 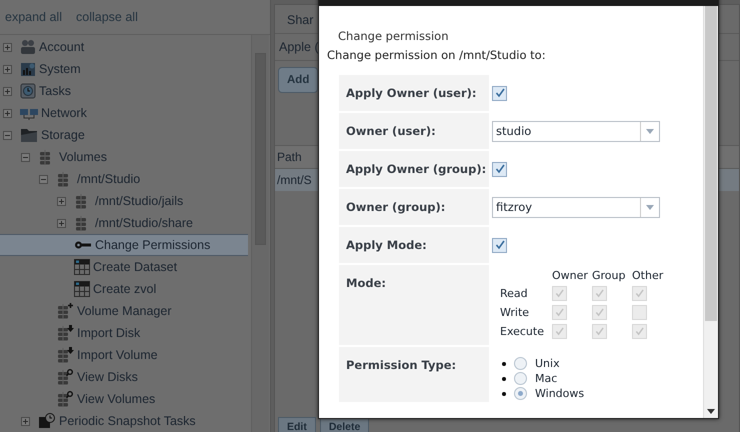 I want to click on tree-item: /mnt/Studio/jails, so click(x=124, y=201).